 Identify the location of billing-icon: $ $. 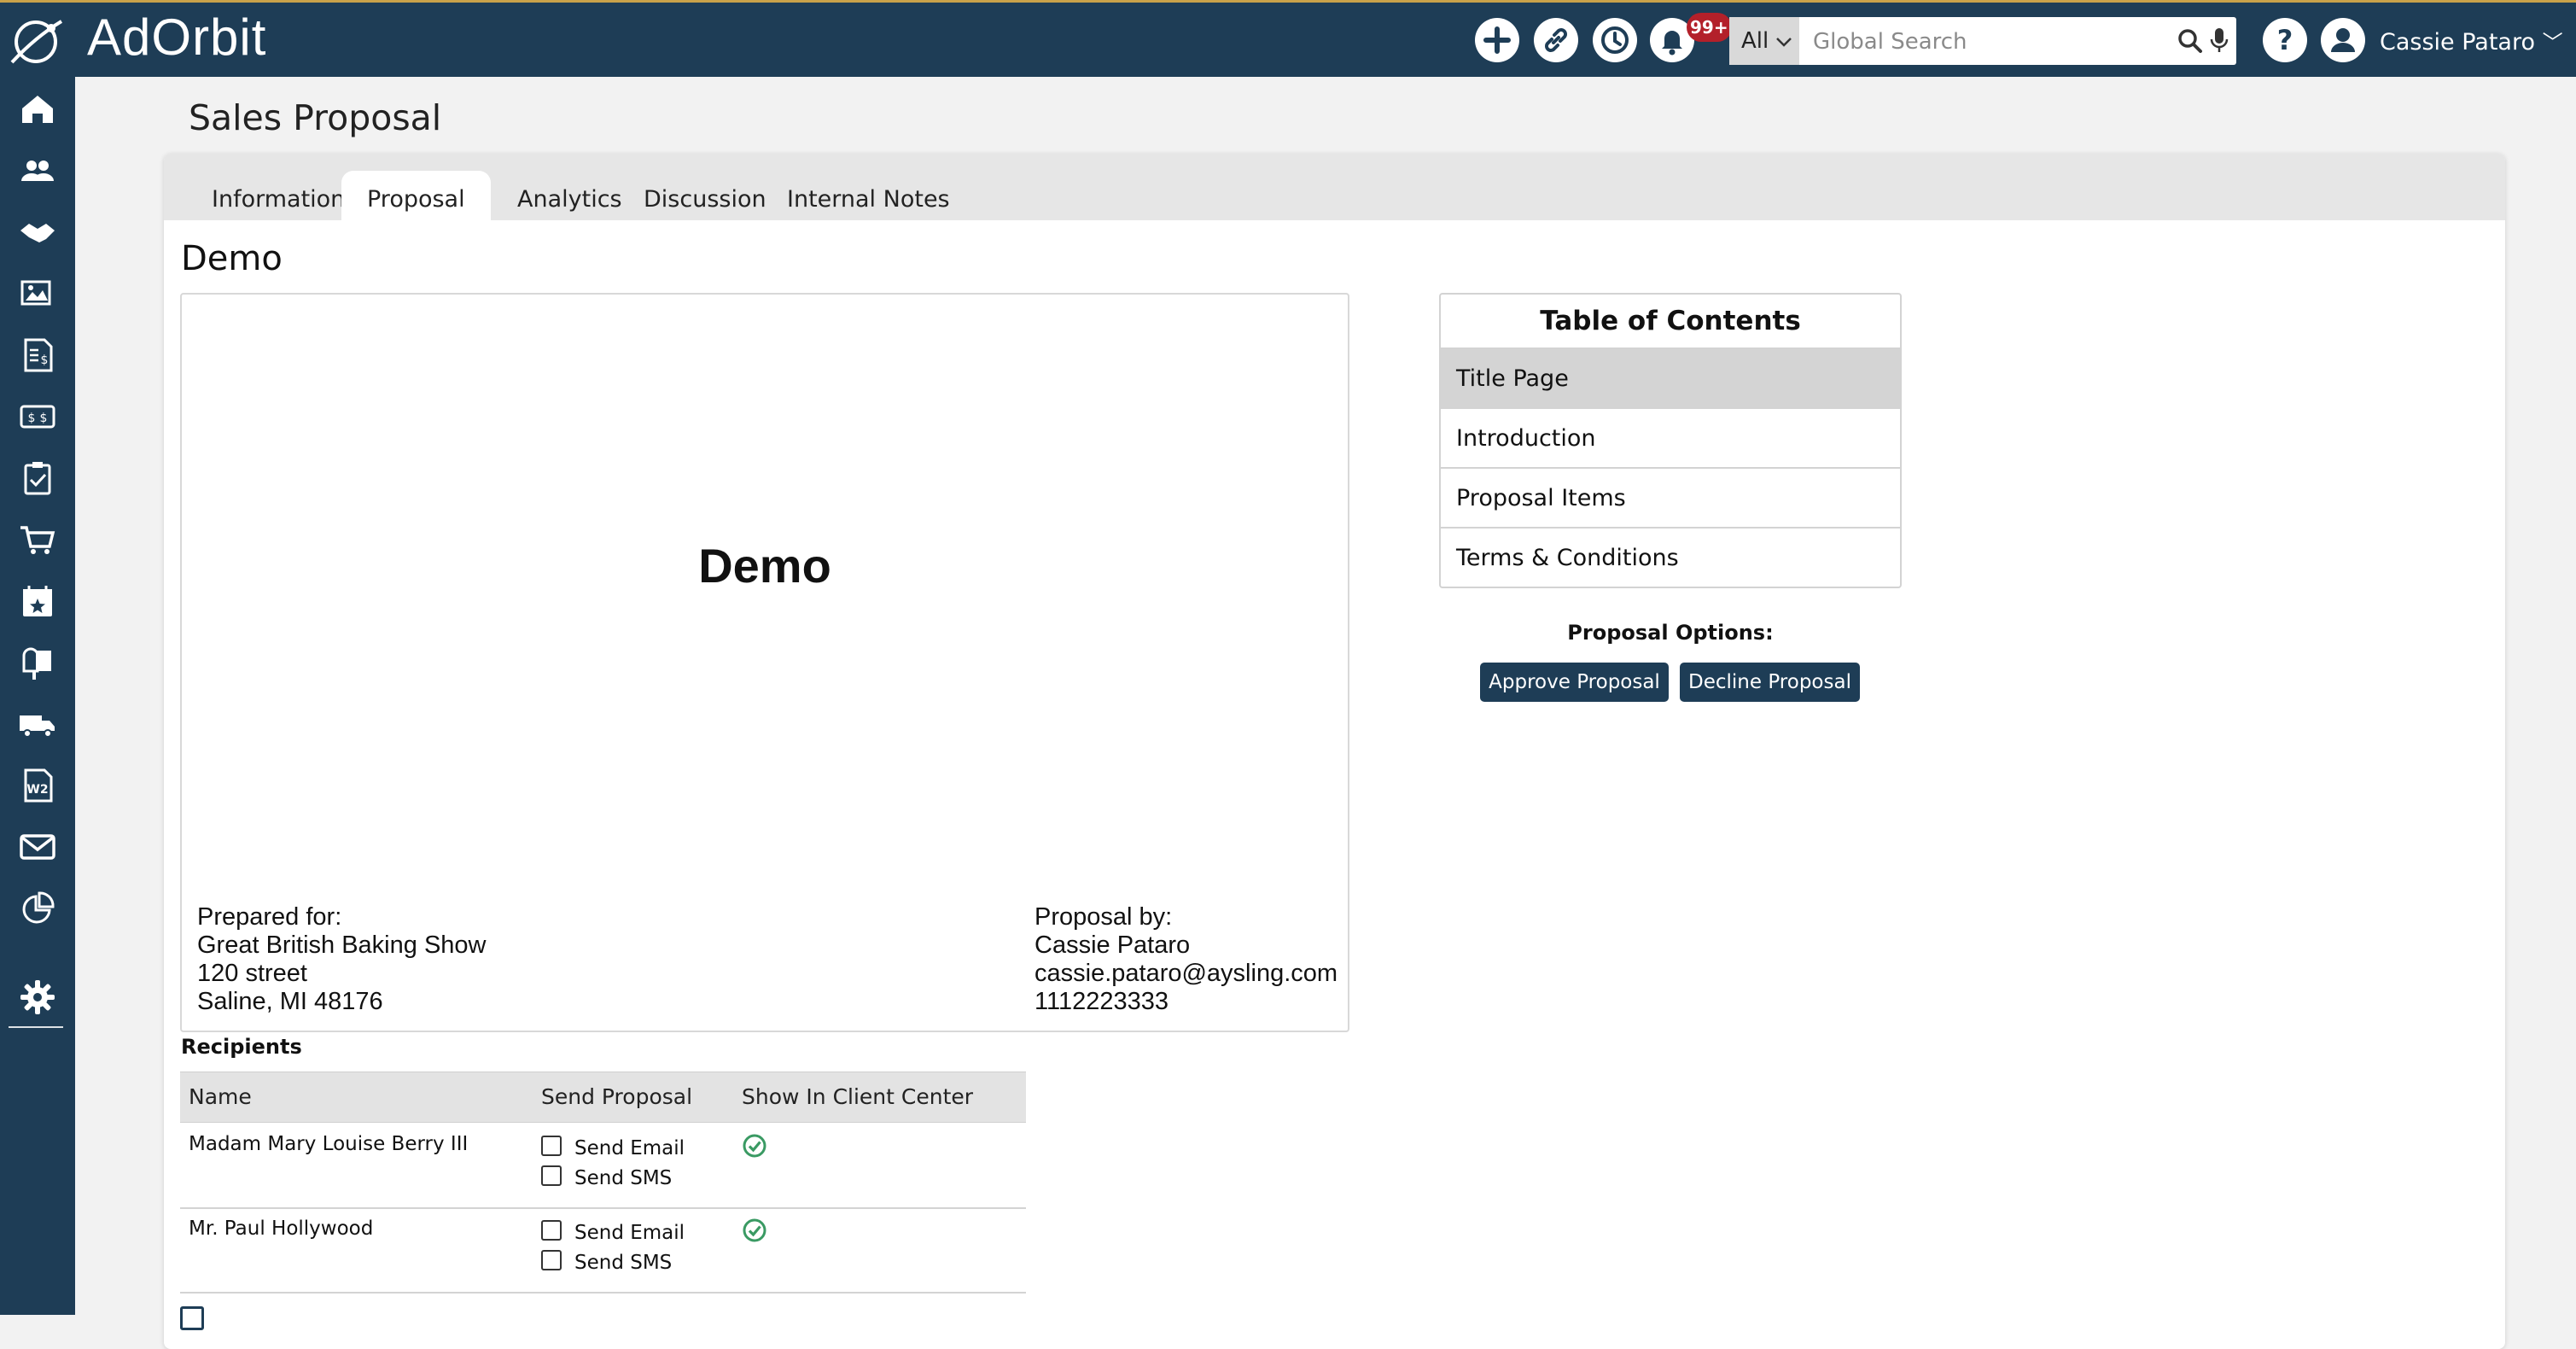
(37, 416).